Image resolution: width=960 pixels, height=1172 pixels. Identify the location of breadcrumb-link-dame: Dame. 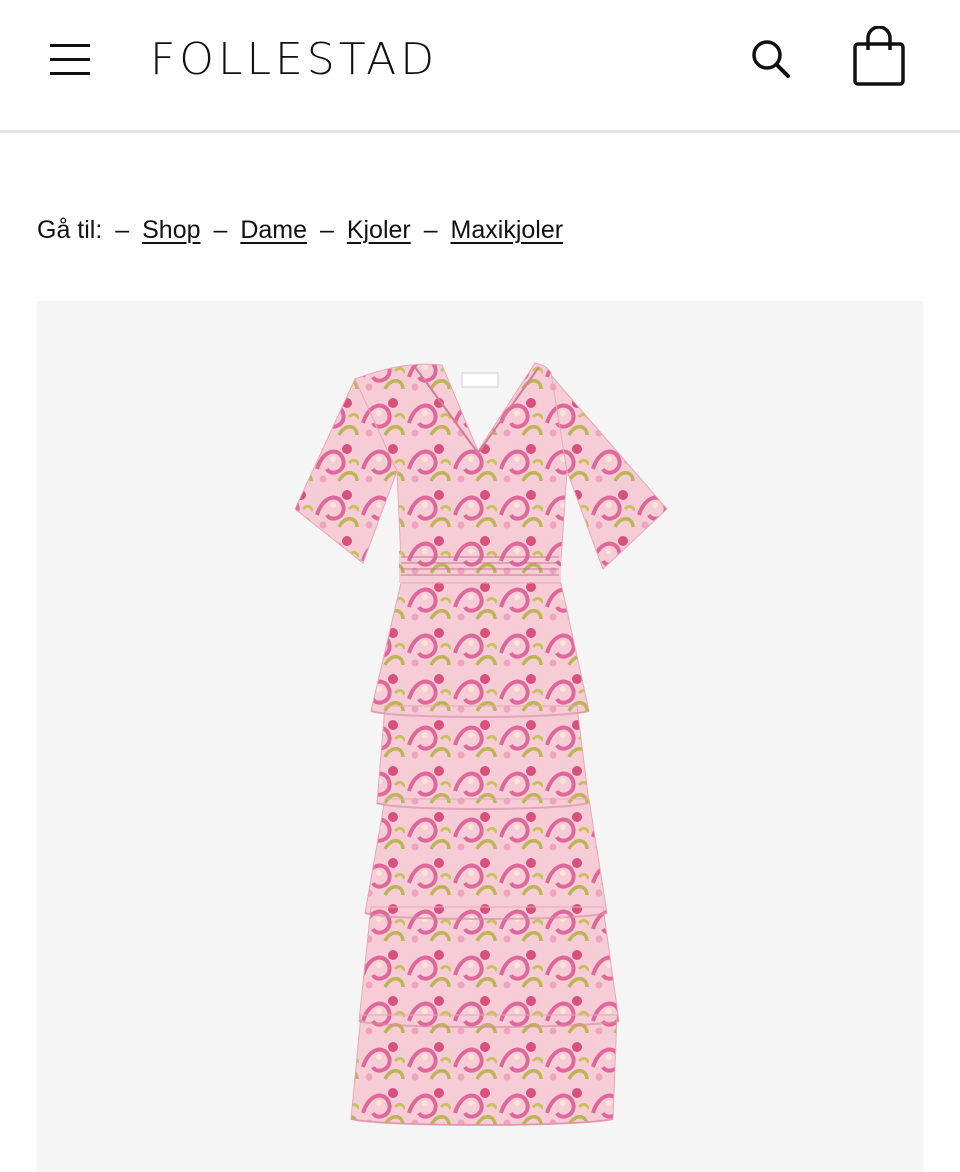
(273, 230).